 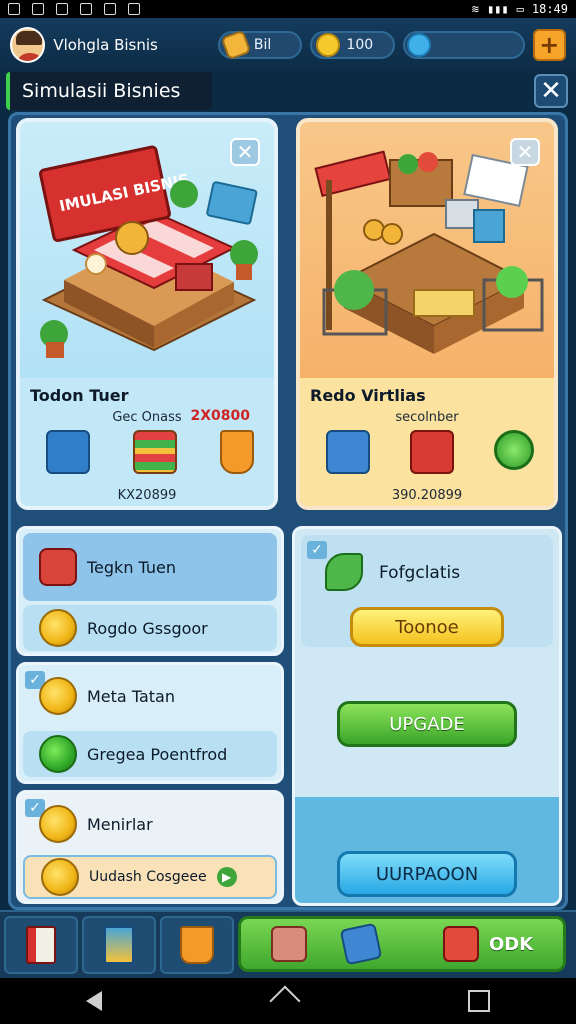 I want to click on signal-icon: ▮▮▮, so click(x=497, y=9).